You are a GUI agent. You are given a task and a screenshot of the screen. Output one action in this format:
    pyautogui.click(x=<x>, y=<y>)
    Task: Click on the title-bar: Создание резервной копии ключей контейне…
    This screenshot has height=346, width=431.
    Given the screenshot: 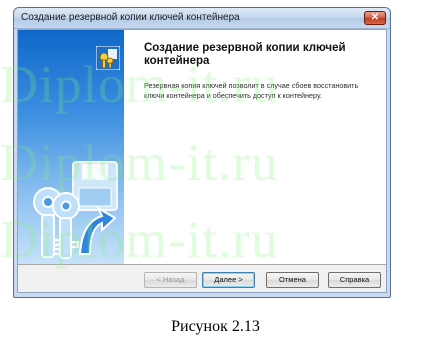 What is the action you would take?
    pyautogui.click(x=202, y=18)
    